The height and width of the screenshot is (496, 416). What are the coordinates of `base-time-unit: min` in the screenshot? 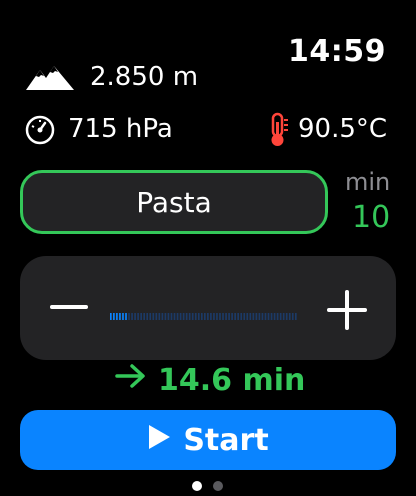 It's located at (368, 182).